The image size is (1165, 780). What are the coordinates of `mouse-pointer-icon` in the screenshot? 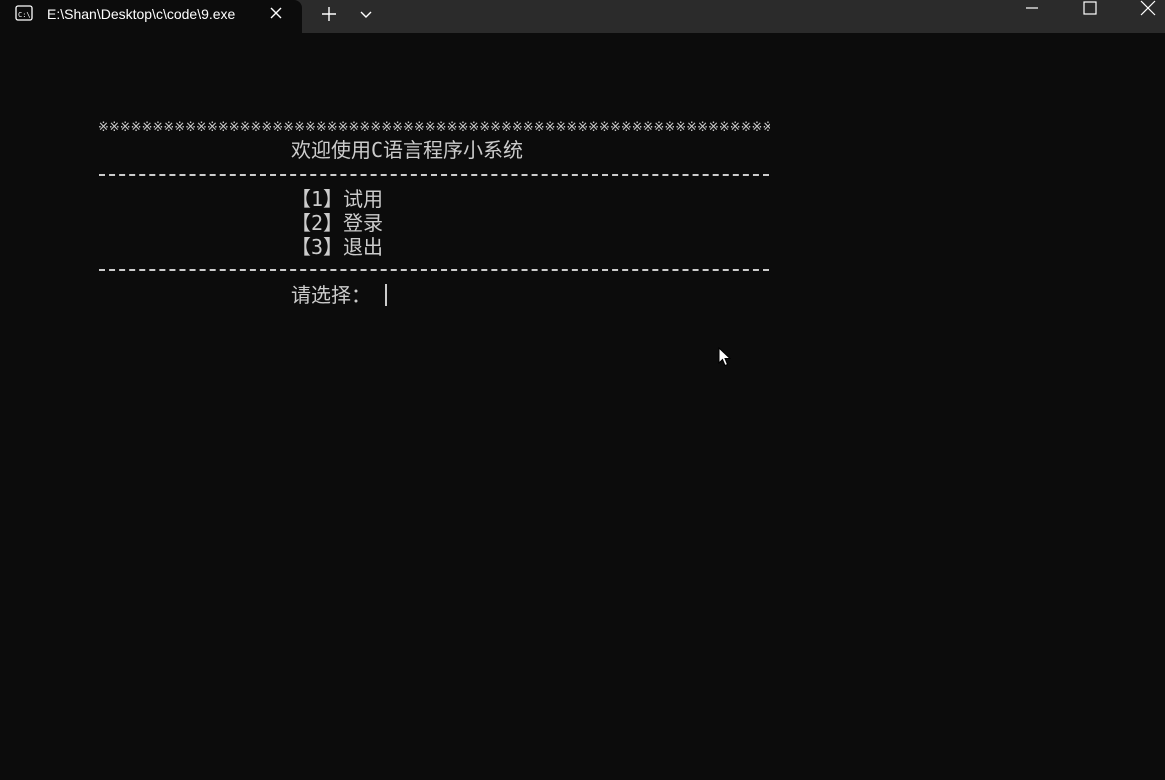 It's located at (725, 357).